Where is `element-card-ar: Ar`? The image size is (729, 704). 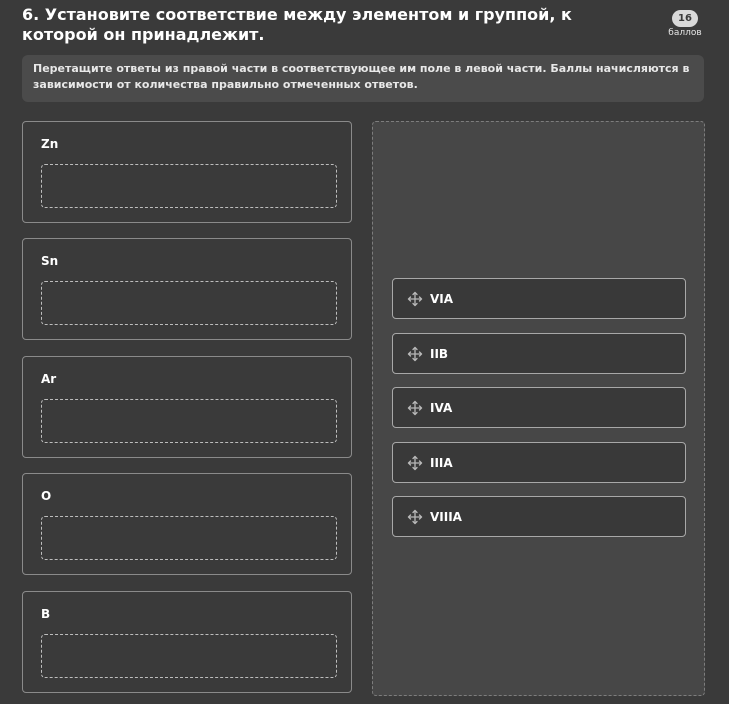 element-card-ar: Ar is located at coordinates (187, 407).